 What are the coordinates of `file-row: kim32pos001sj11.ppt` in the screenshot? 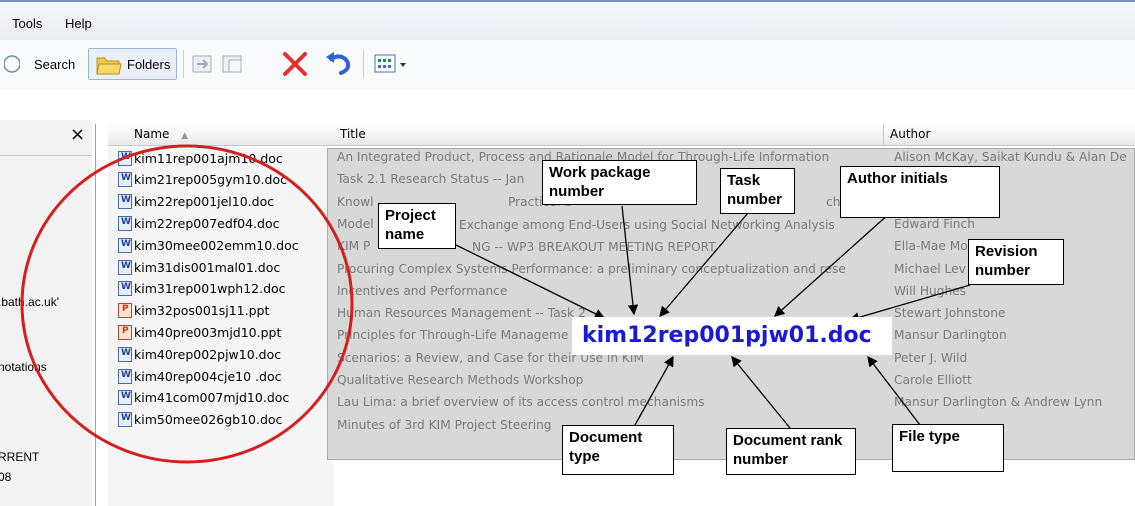 It's located at (193, 311).